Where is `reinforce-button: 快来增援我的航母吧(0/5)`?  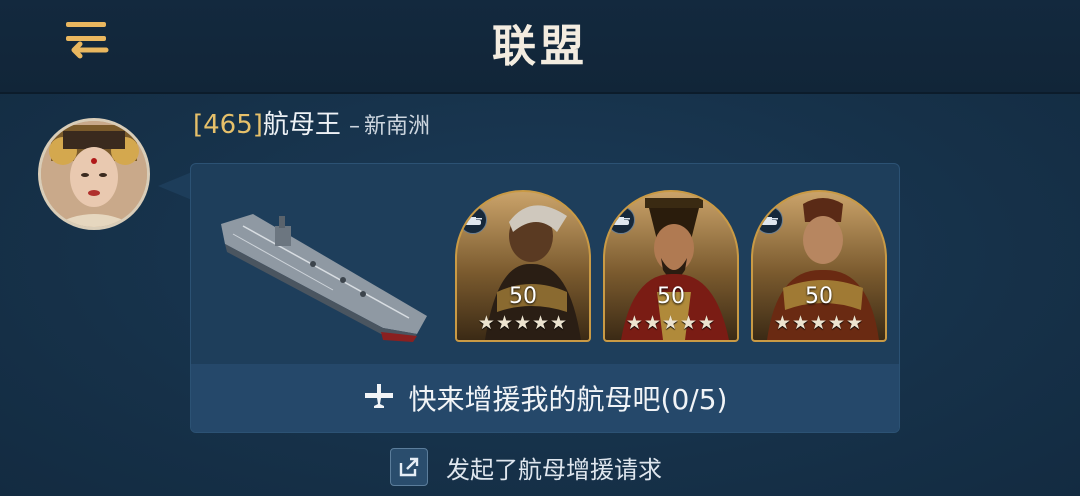 reinforce-button: 快来增援我的航母吧(0/5) is located at coordinates (545, 398).